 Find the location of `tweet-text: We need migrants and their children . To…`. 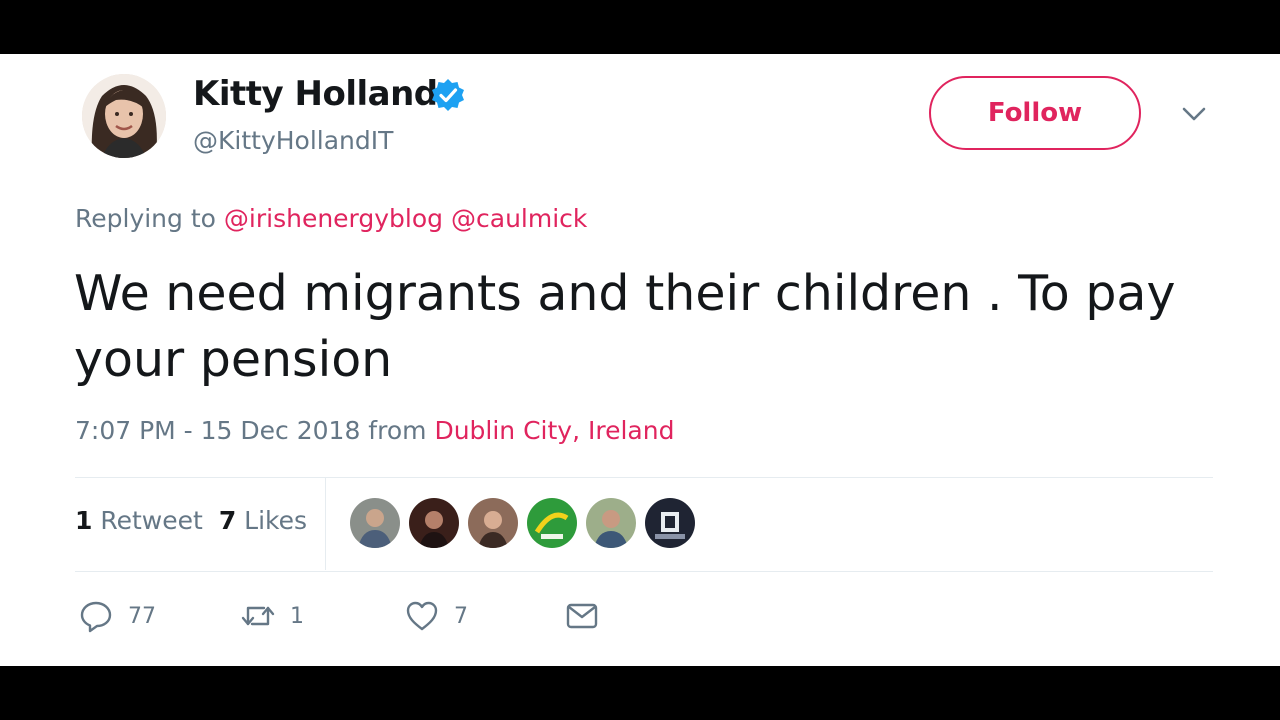

tweet-text: We need migrants and their children . To… is located at coordinates (625, 326).